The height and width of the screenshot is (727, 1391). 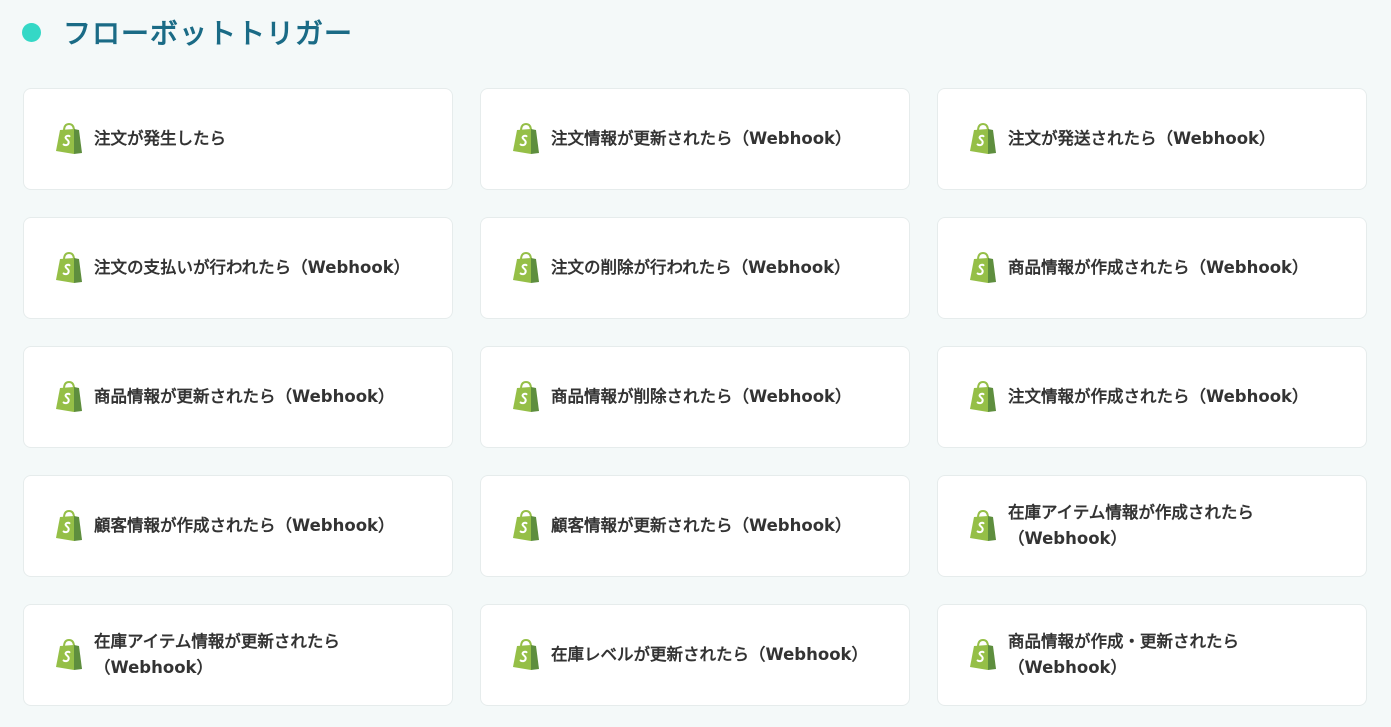 What do you see at coordinates (244, 525) in the screenshot?
I see `trigger-label: 顧客情報が作成されたら（Webhook）` at bounding box center [244, 525].